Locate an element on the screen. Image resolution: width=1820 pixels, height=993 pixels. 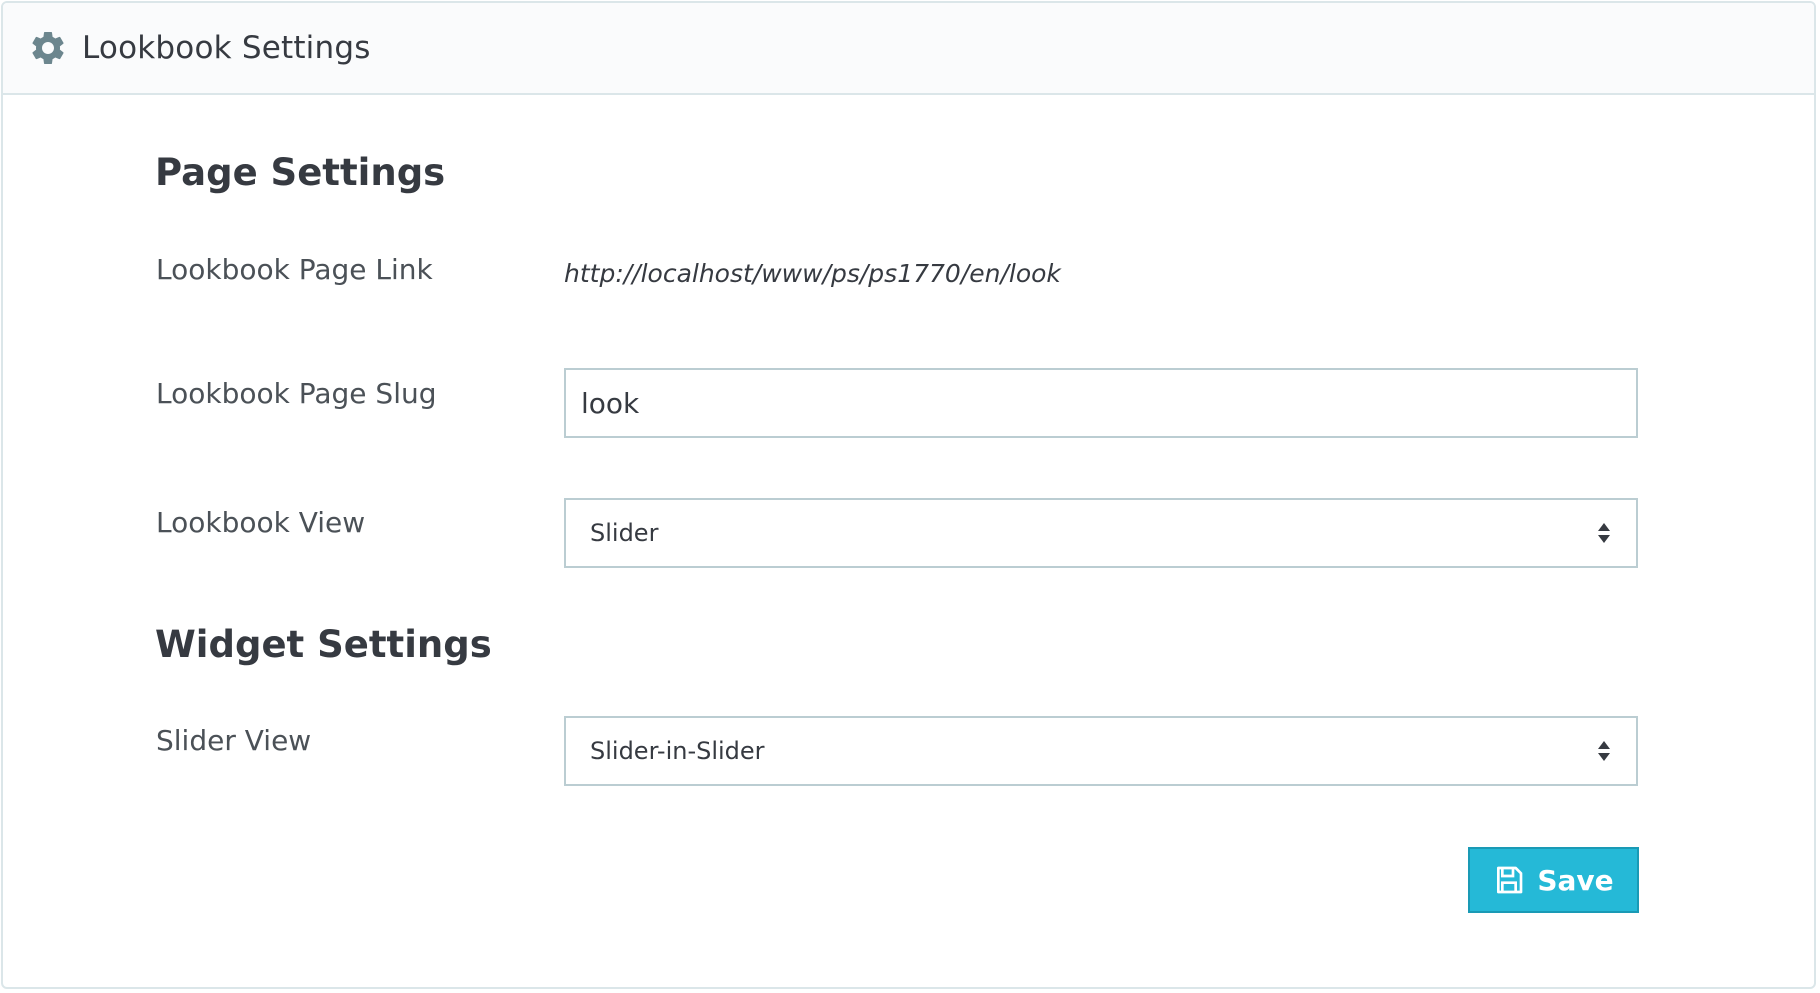
lookbook-page-link-label: Lookbook Page Link is located at coordinates (294, 269).